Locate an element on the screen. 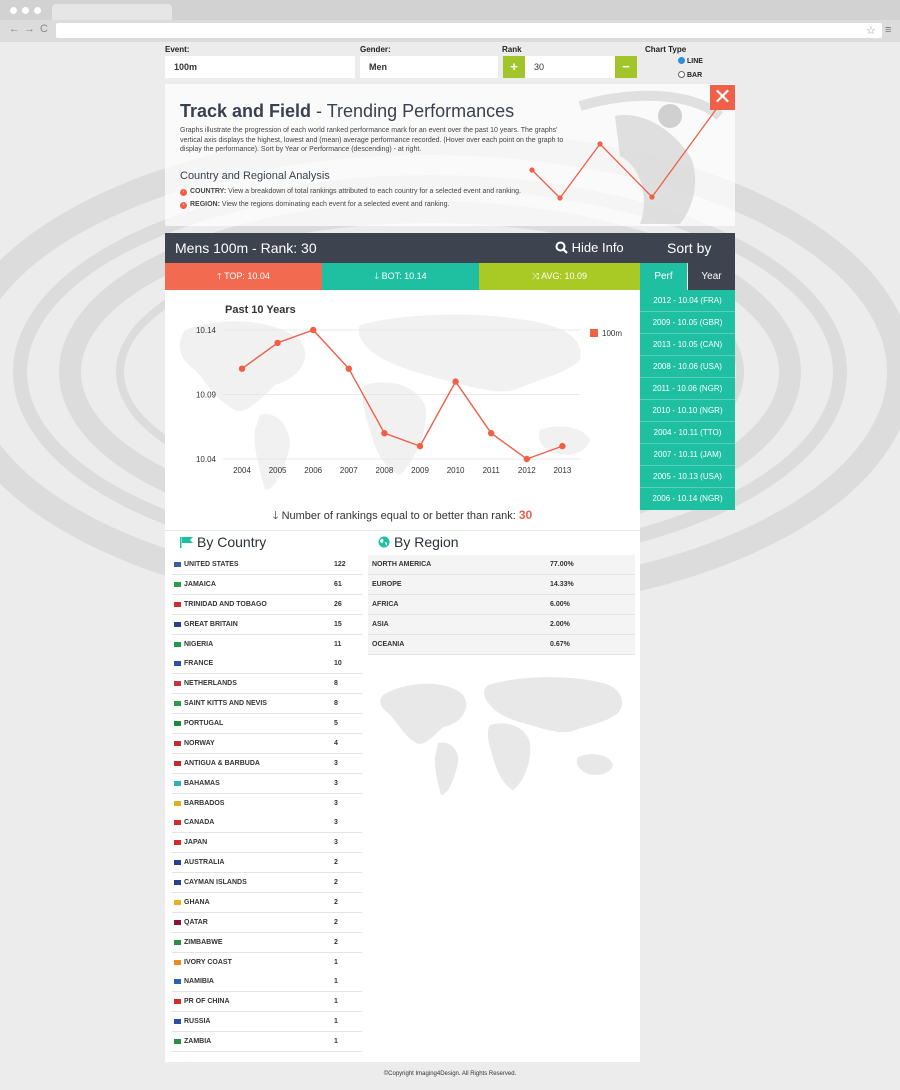 The image size is (900, 1090). region-name: OCEANIA is located at coordinates (388, 644).